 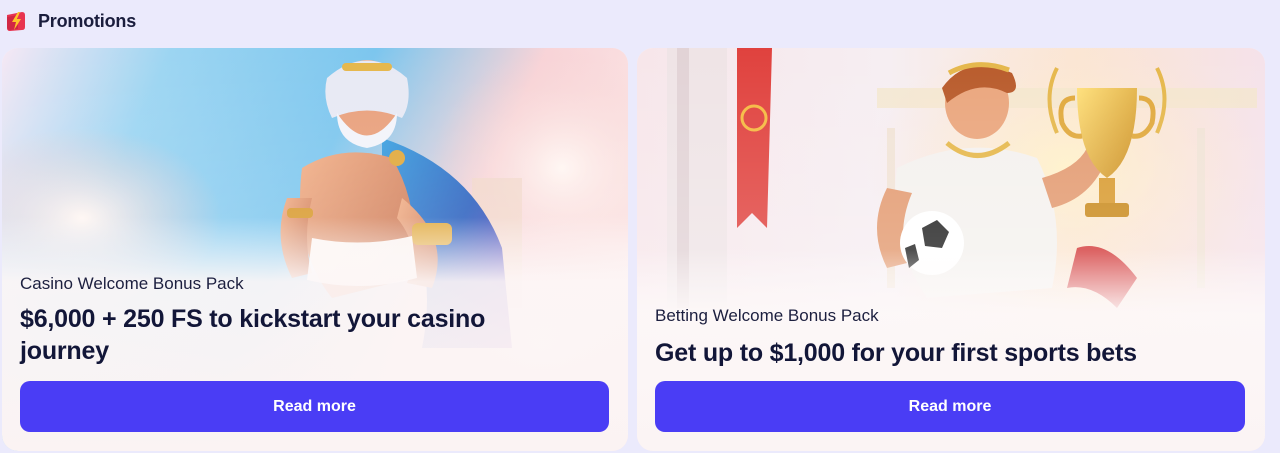 I want to click on promotion-label: Casino Welcome Bonus Pack, so click(x=132, y=283).